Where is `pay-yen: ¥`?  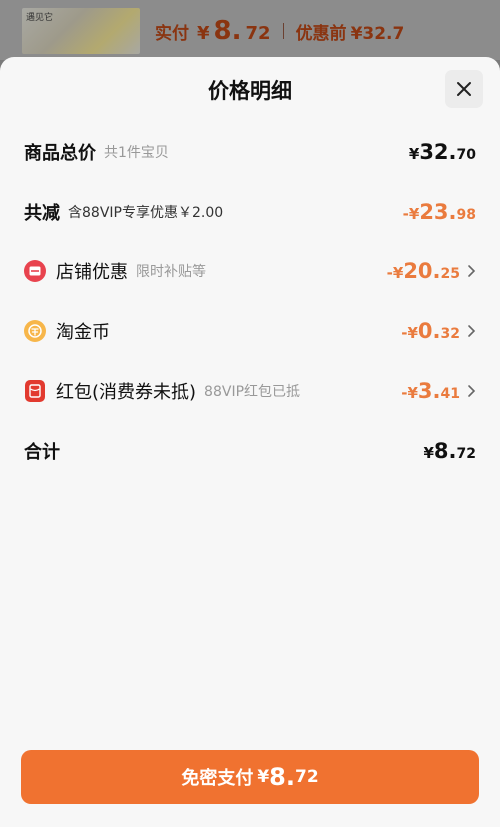 pay-yen: ¥ is located at coordinates (263, 777).